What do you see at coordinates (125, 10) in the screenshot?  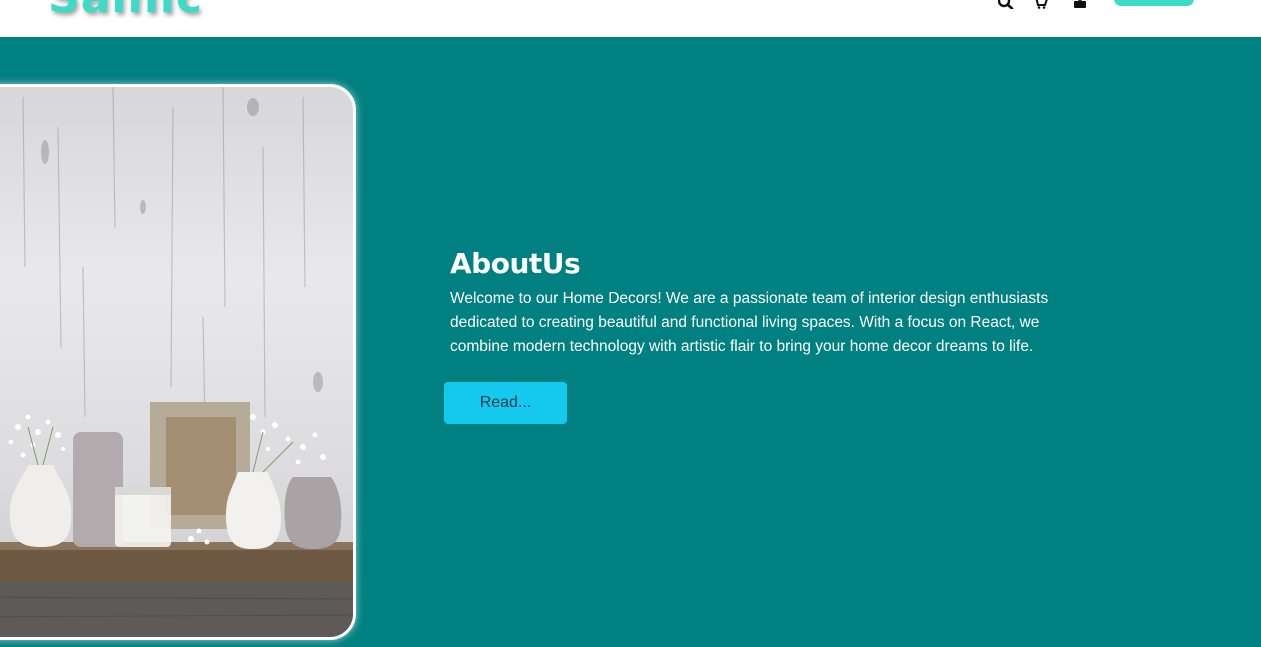 I see `site-logo: Salhic` at bounding box center [125, 10].